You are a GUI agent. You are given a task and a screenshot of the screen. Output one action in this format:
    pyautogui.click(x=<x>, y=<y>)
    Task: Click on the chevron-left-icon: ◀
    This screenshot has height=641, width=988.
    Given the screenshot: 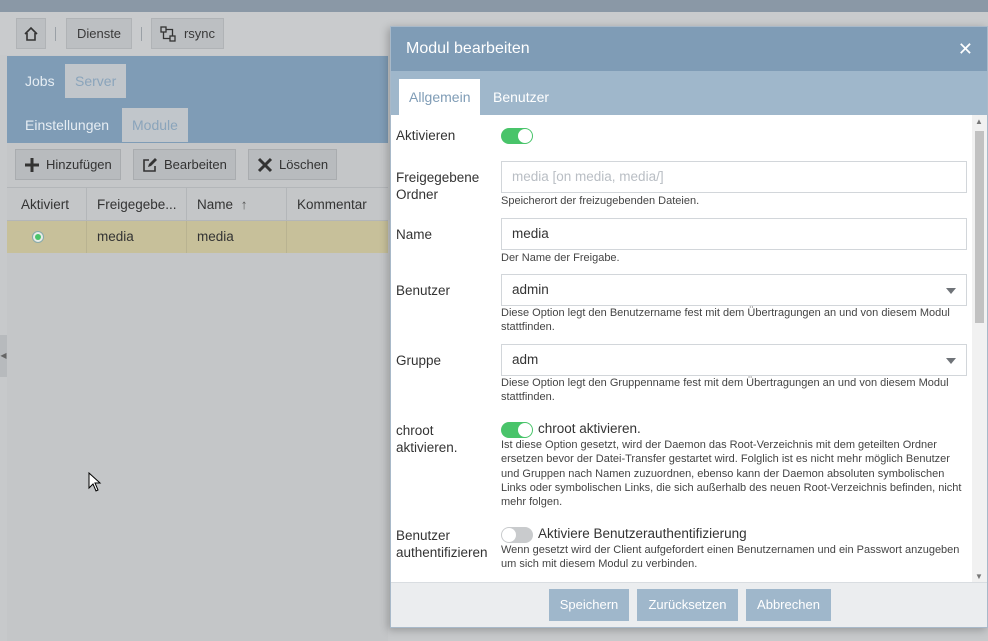 What is the action you would take?
    pyautogui.click(x=3, y=355)
    